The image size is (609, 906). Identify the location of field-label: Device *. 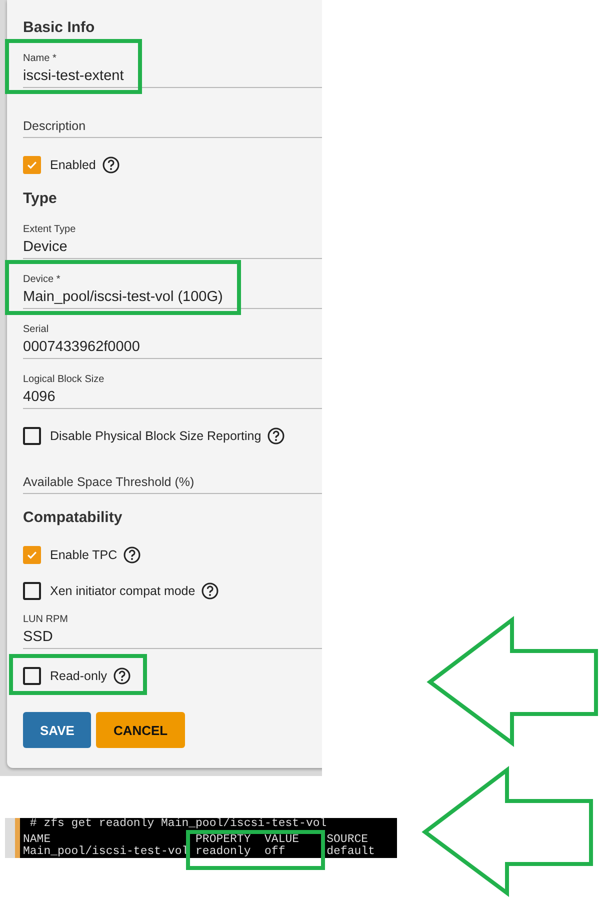
(41, 279).